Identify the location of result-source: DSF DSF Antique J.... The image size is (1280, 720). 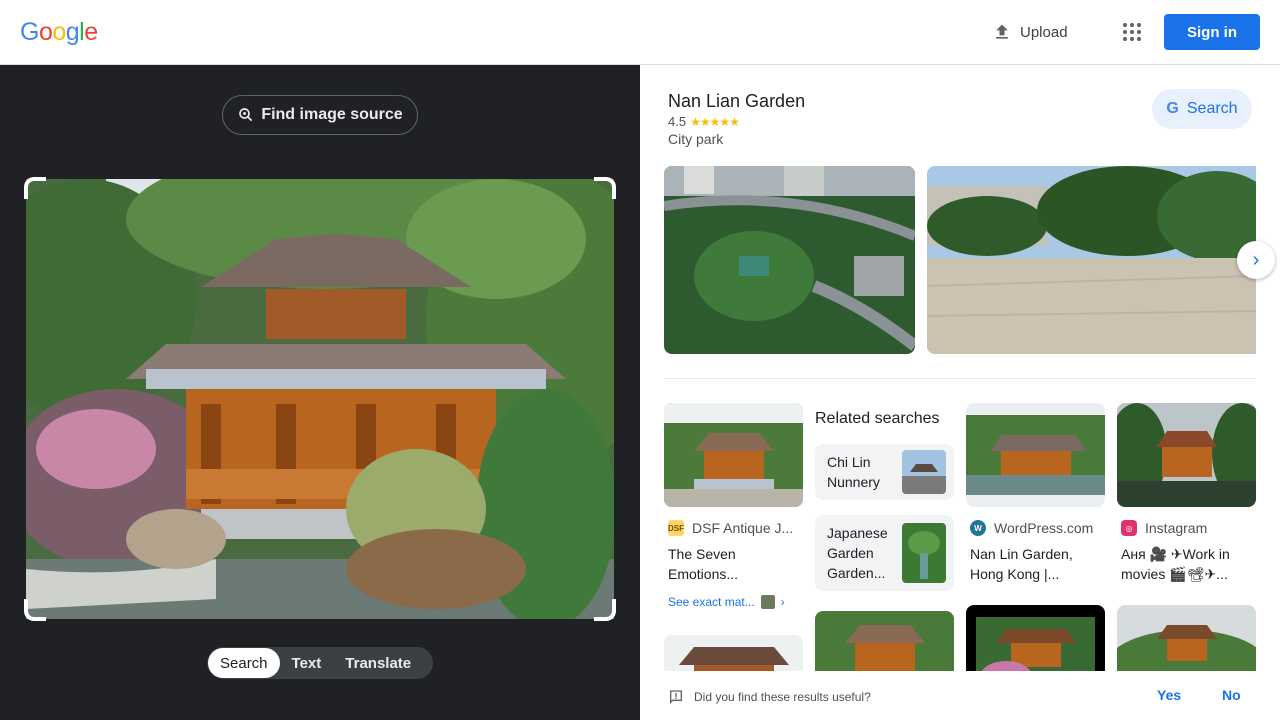
(730, 528).